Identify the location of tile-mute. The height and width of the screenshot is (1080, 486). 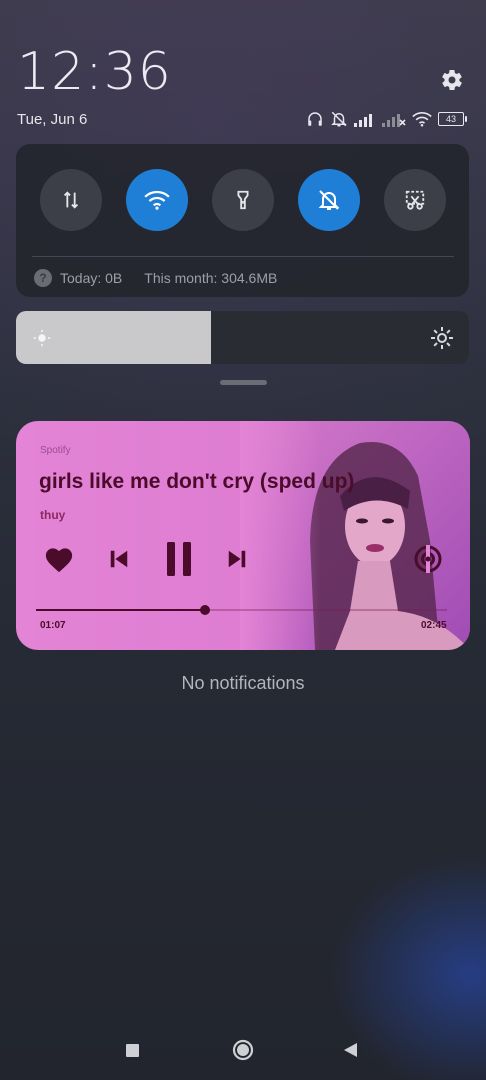
(329, 200).